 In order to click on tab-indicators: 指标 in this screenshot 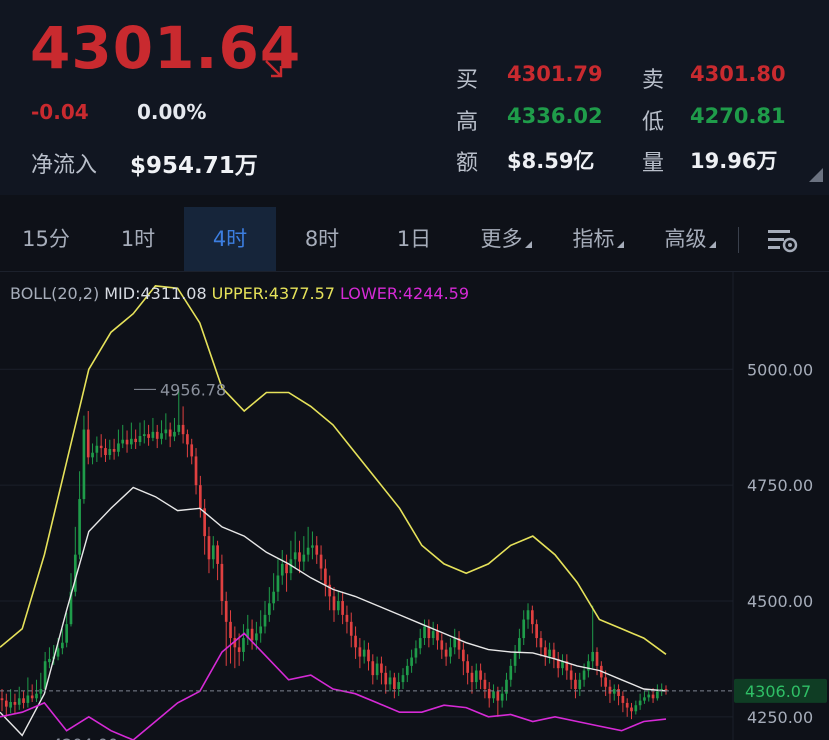, I will do `click(598, 239)`.